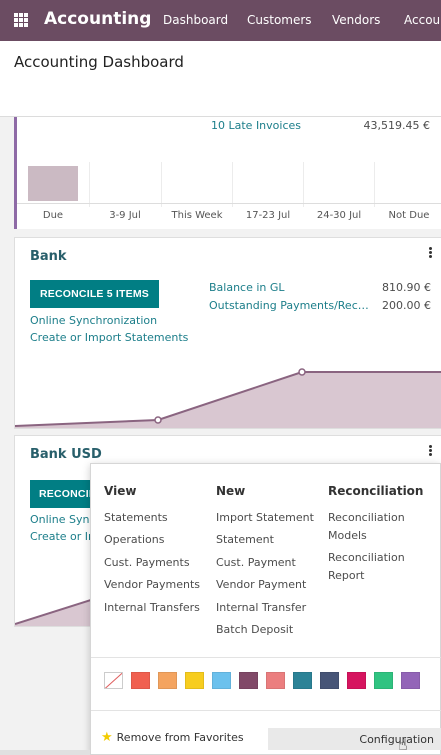  I want to click on balance-gl-value: 810.90 €, so click(406, 287).